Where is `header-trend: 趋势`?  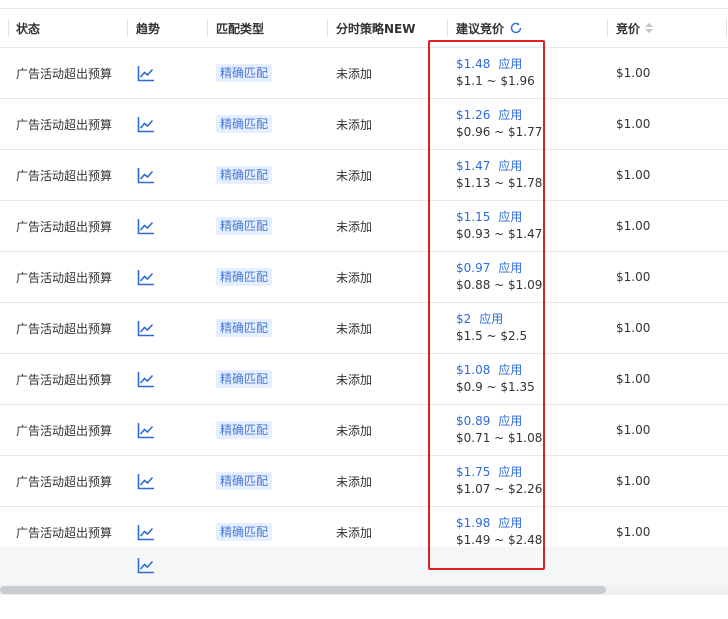
header-trend: 趋势 is located at coordinates (148, 28).